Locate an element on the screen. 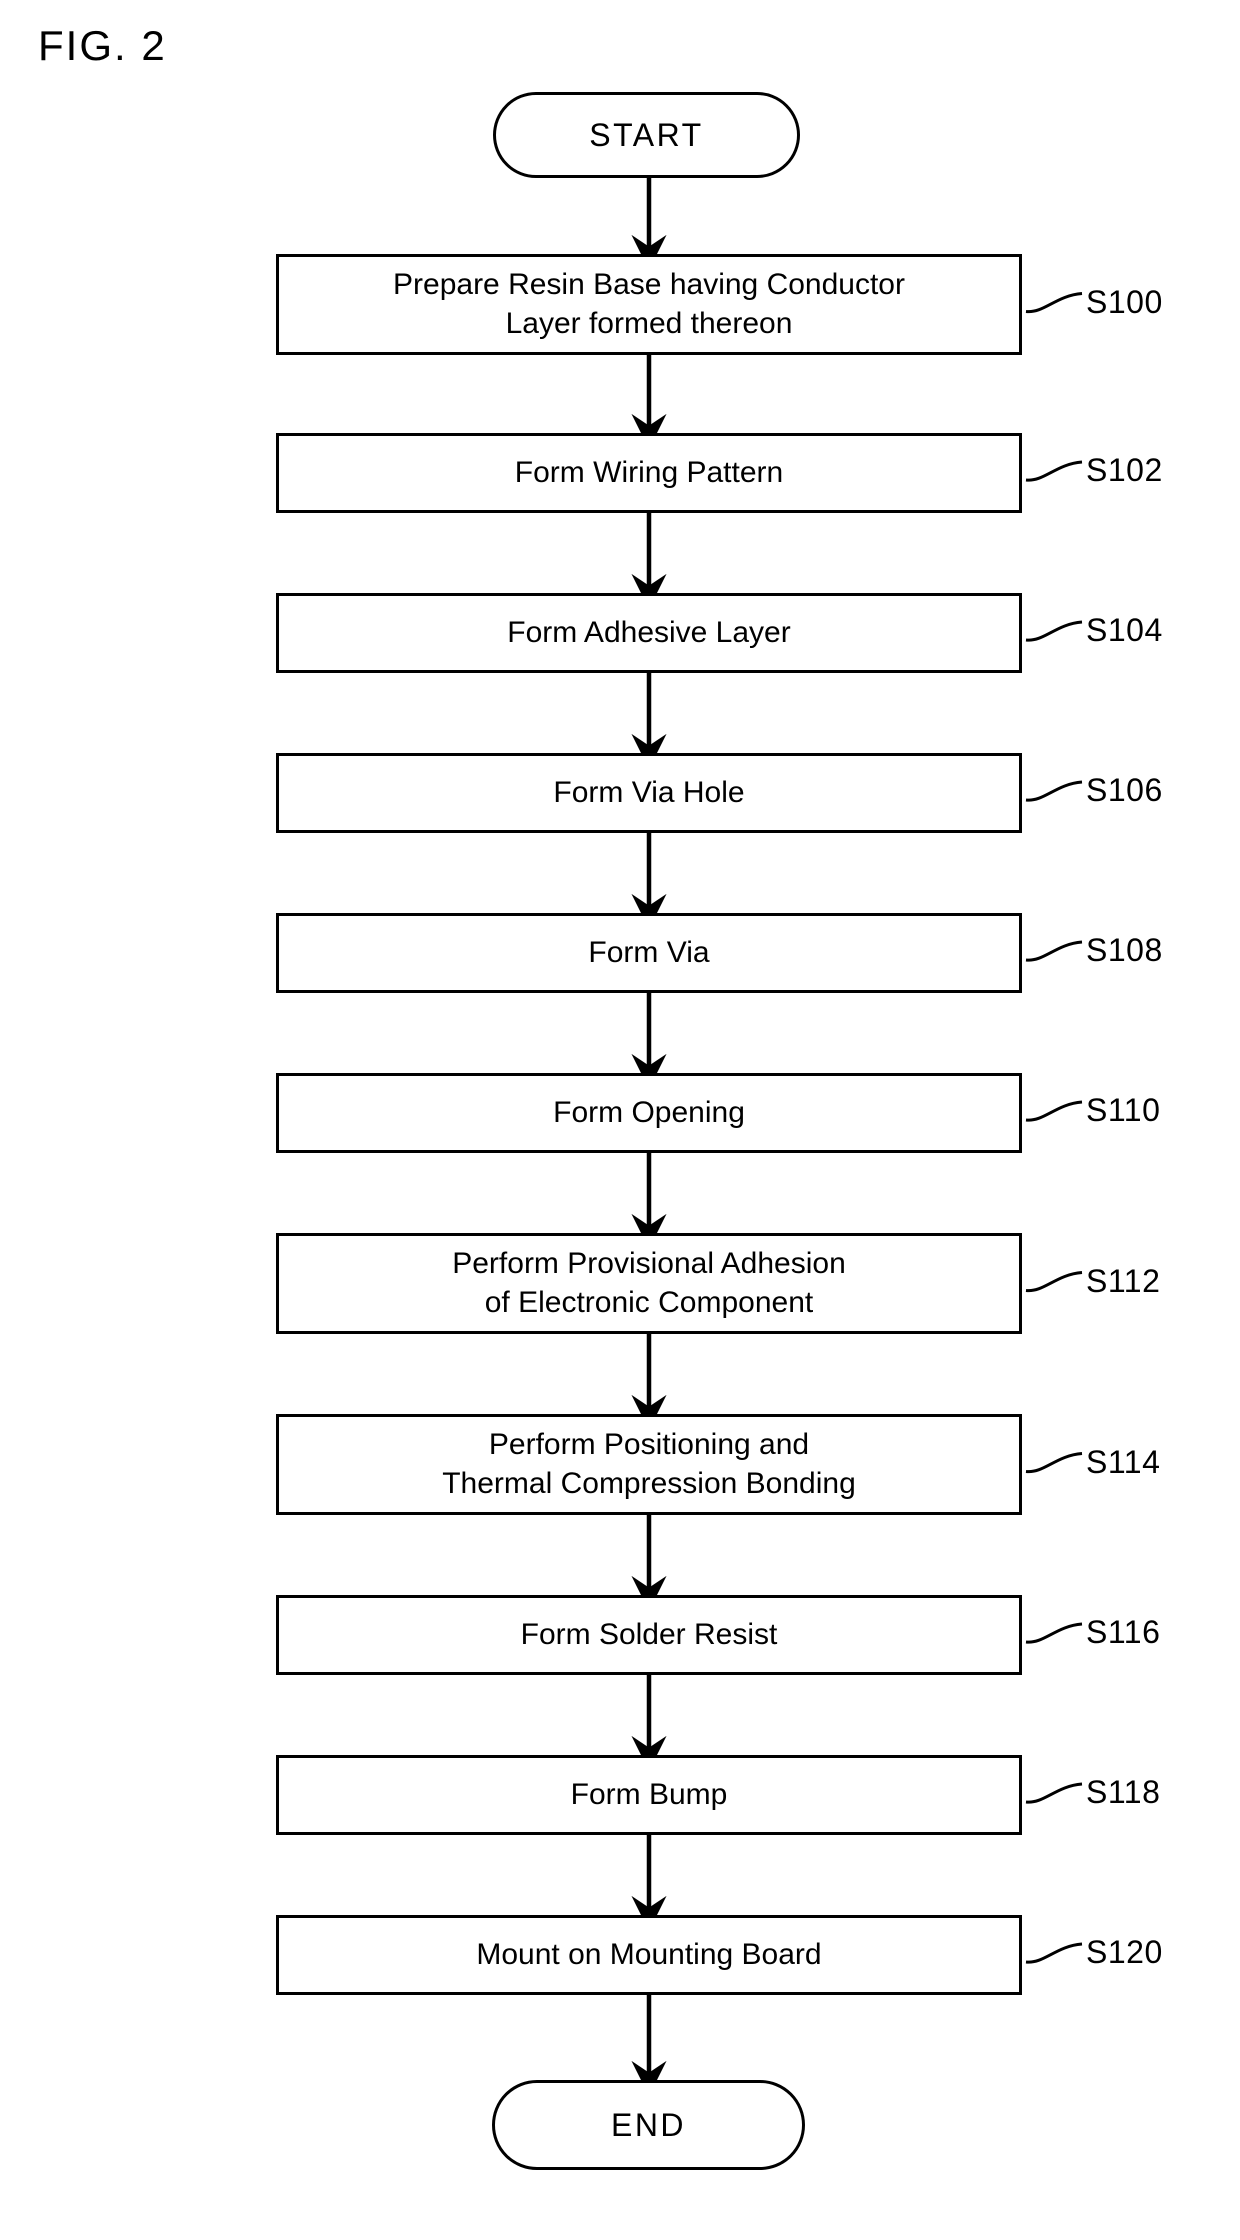 The image size is (1240, 2240). process-box-s104: Form Adhesive Layer is located at coordinates (649, 633).